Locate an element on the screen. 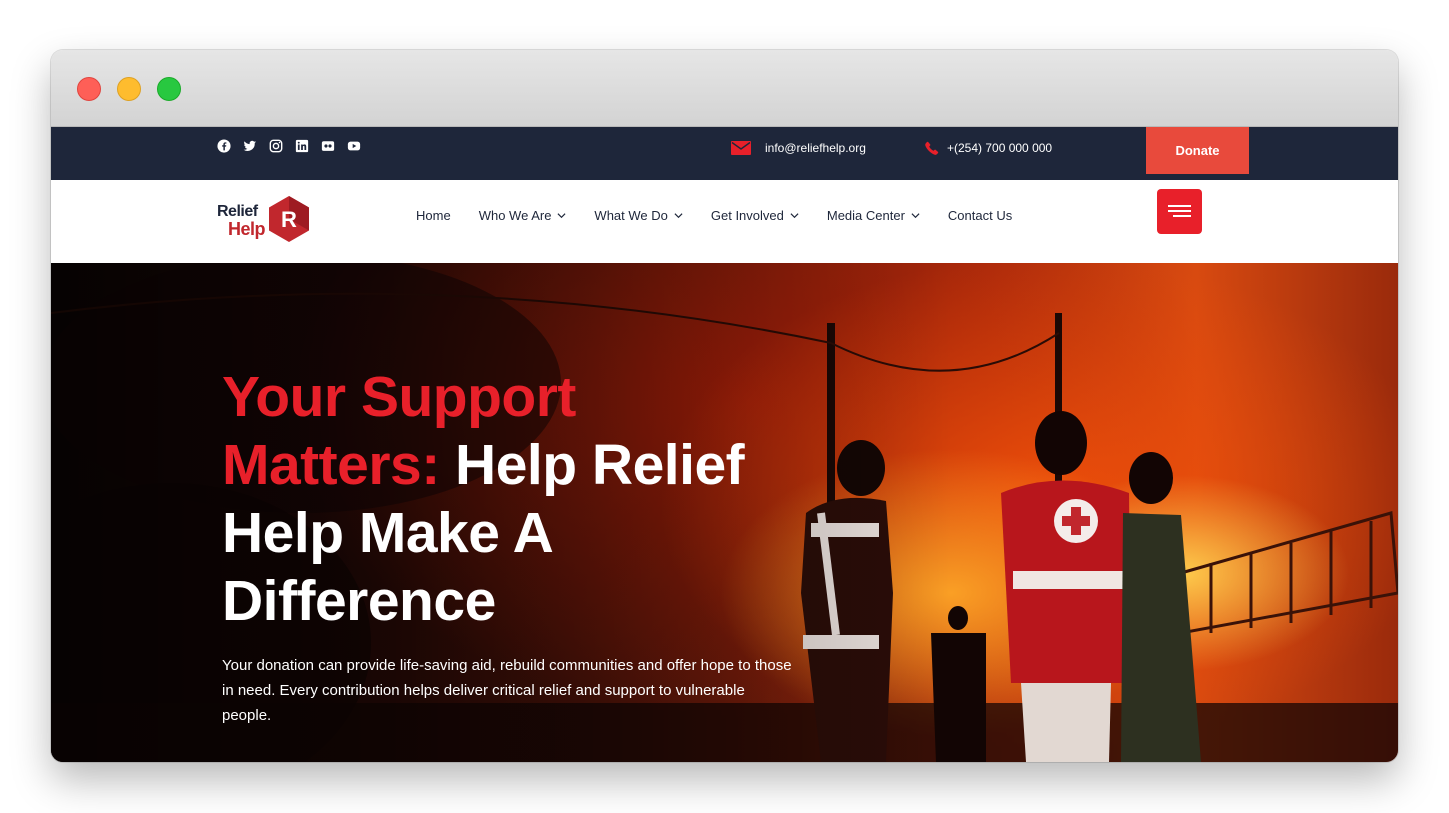 The width and height of the screenshot is (1449, 813). youtube-icon is located at coordinates (354, 146).